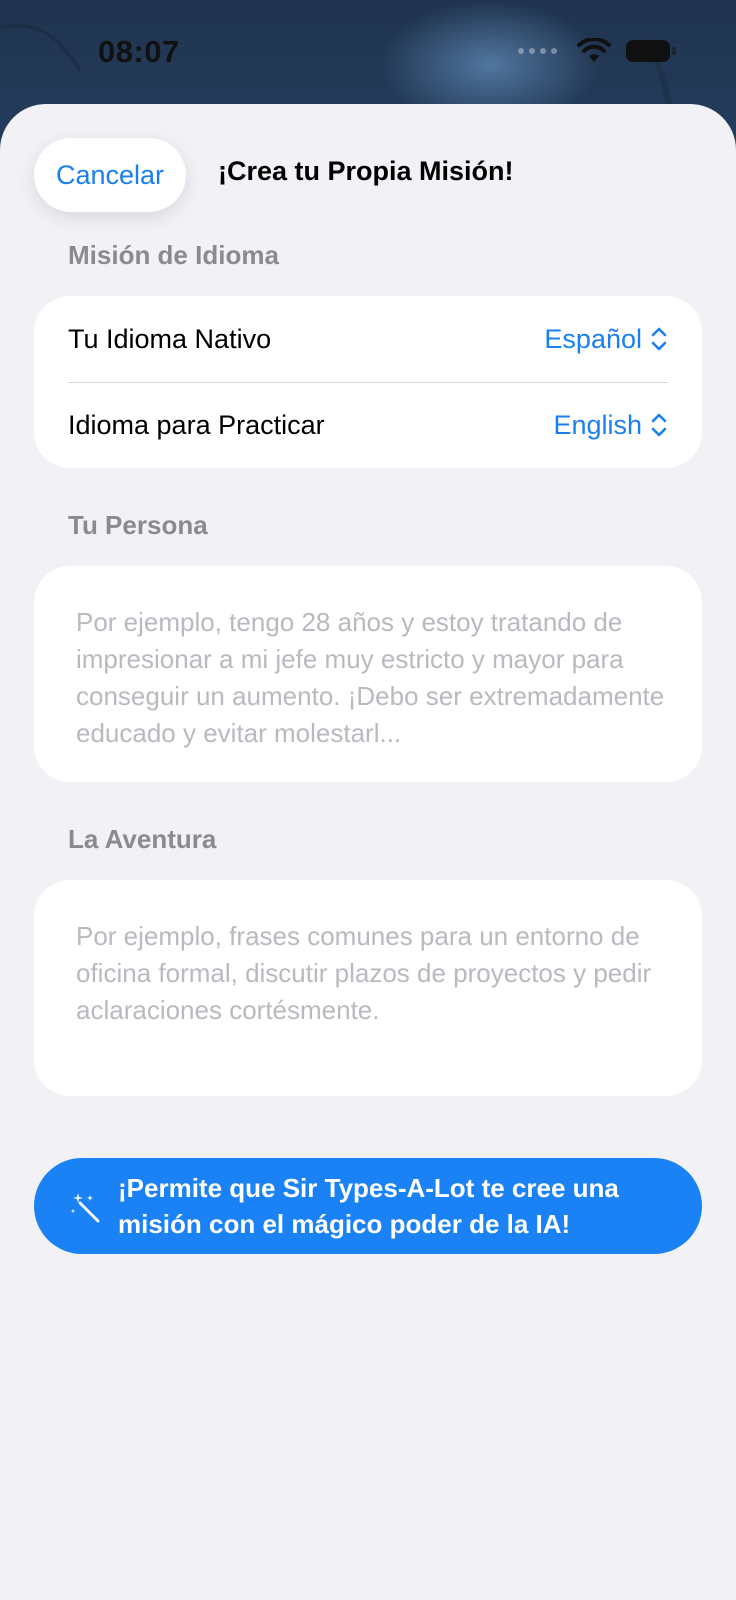 The width and height of the screenshot is (736, 1600). I want to click on wifi-icon, so click(594, 50).